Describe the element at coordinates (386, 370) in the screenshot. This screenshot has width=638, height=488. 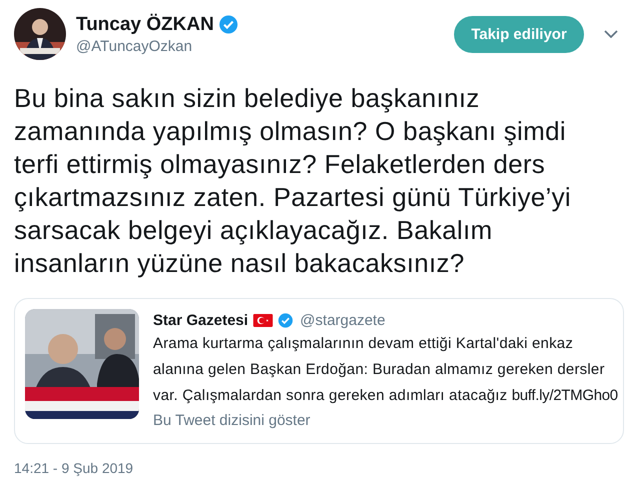
I see `quoted-tweet-text: Arama kurtarma çalışmalarının devam ettiği Kartal'daki enkaz alanına gelen Başkan Erdoğan: Buradan almamız gereken dersler var. Çalışmalardan sonra gereken adımları atacağız buff.ly/2TMGho0` at that location.